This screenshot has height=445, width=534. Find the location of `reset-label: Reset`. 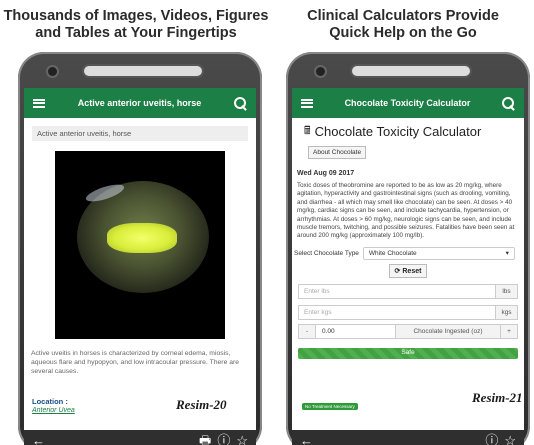

reset-label: Reset is located at coordinates (412, 271).